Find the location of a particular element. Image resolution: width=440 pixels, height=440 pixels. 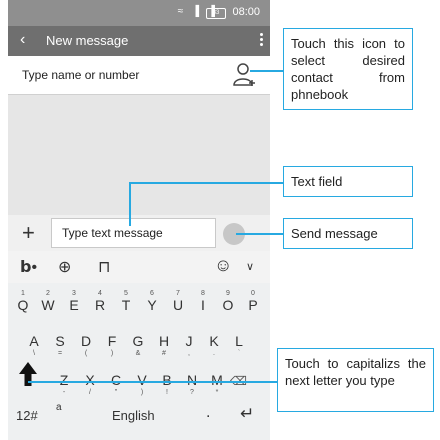

callout-send: Send message is located at coordinates (348, 233).